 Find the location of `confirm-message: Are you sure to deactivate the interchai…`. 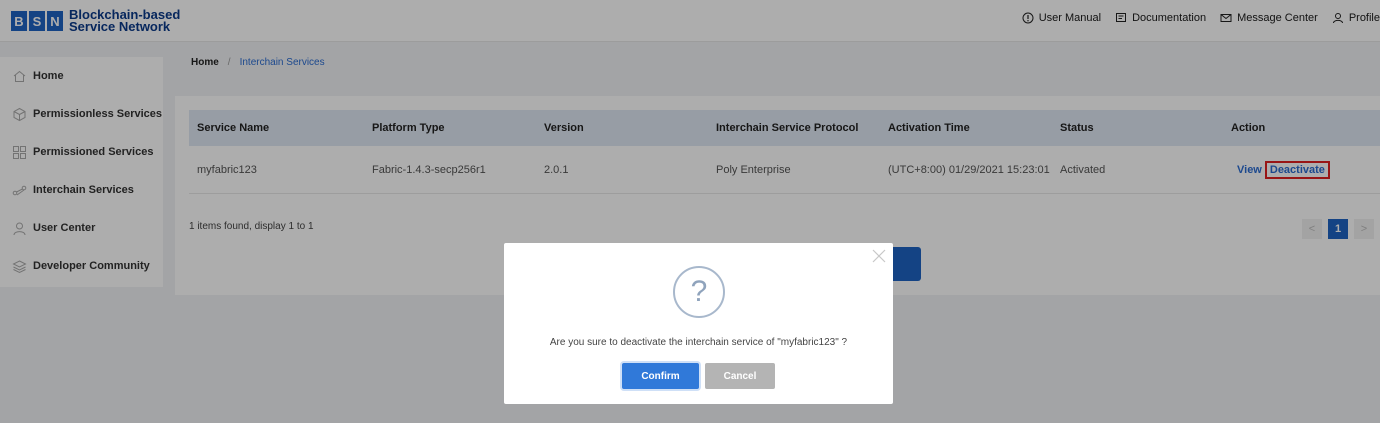

confirm-message: Are you sure to deactivate the interchai… is located at coordinates (698, 342).